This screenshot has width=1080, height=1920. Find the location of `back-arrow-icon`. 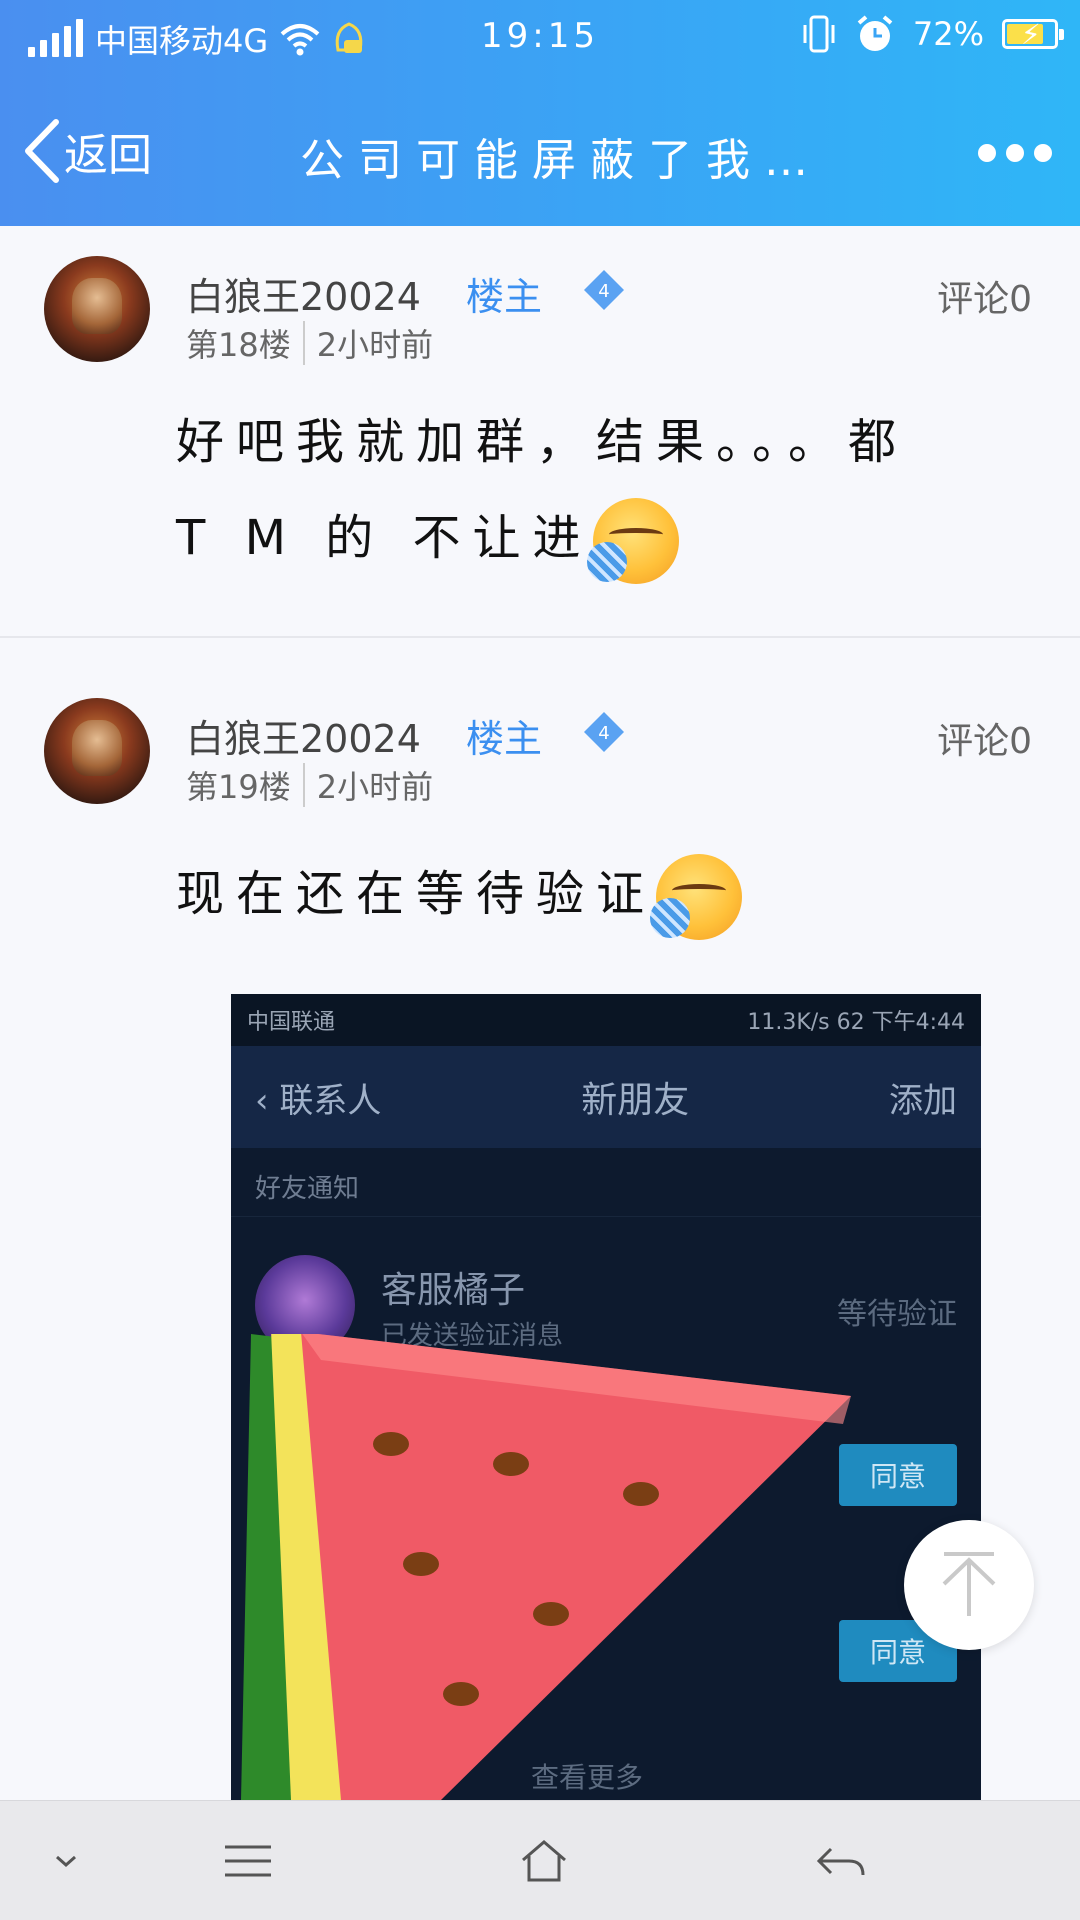

back-arrow-icon is located at coordinates (840, 1861).